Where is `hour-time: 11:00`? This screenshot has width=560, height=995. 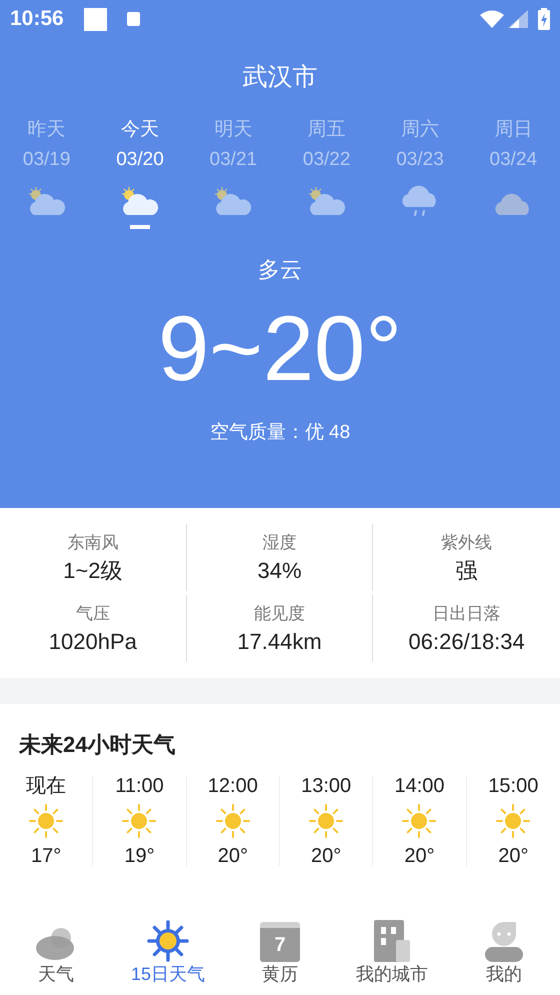 hour-time: 11:00 is located at coordinates (139, 786).